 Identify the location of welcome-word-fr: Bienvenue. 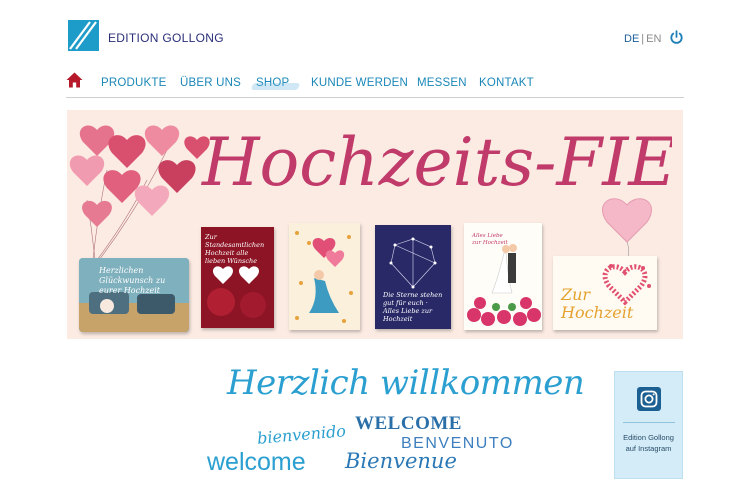
(401, 461).